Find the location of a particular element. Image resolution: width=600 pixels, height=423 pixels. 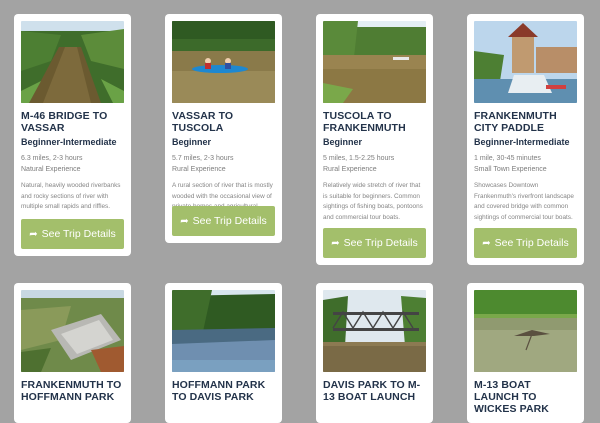

trip-distance: 5.7 miles, 2-3 hours is located at coordinates (203, 158).